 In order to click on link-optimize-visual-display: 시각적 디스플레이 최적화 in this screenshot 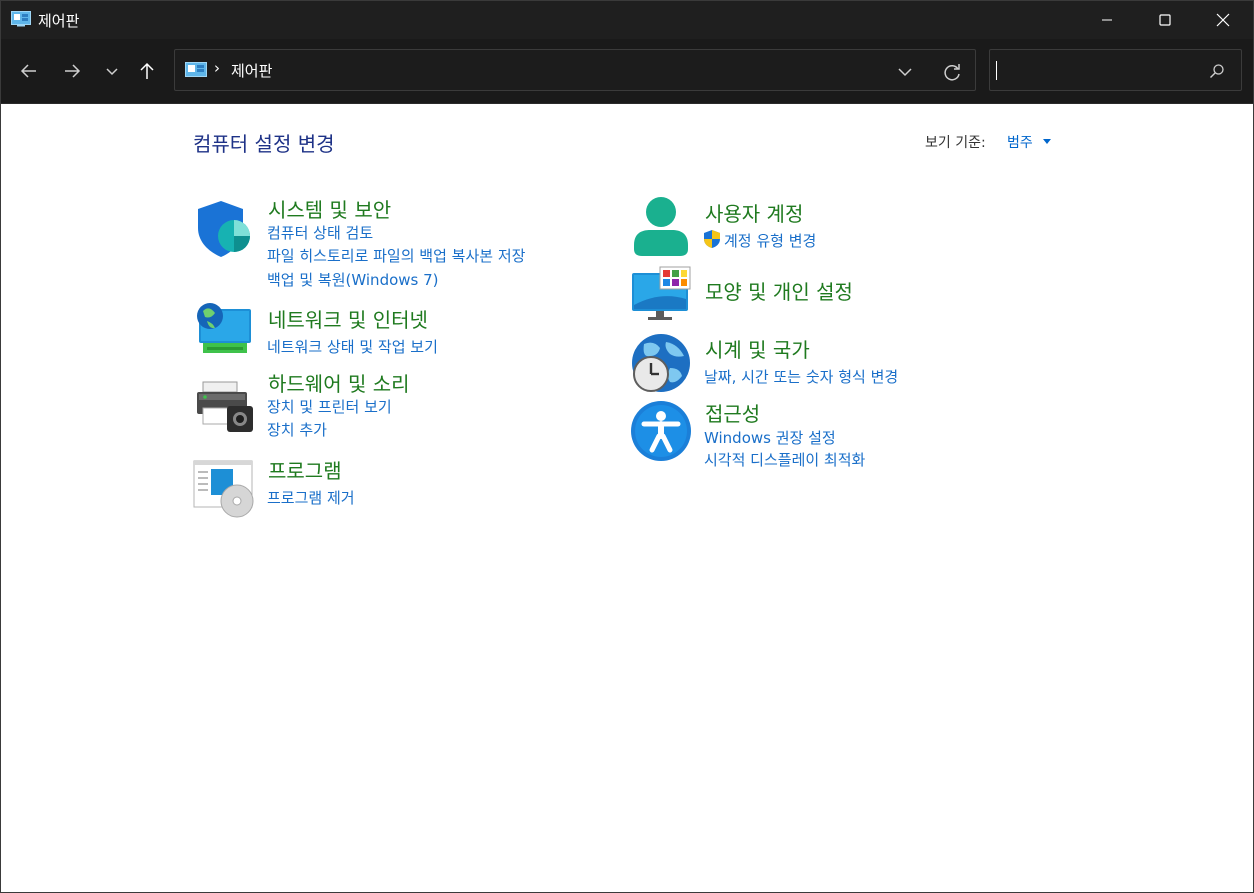, I will do `click(784, 459)`.